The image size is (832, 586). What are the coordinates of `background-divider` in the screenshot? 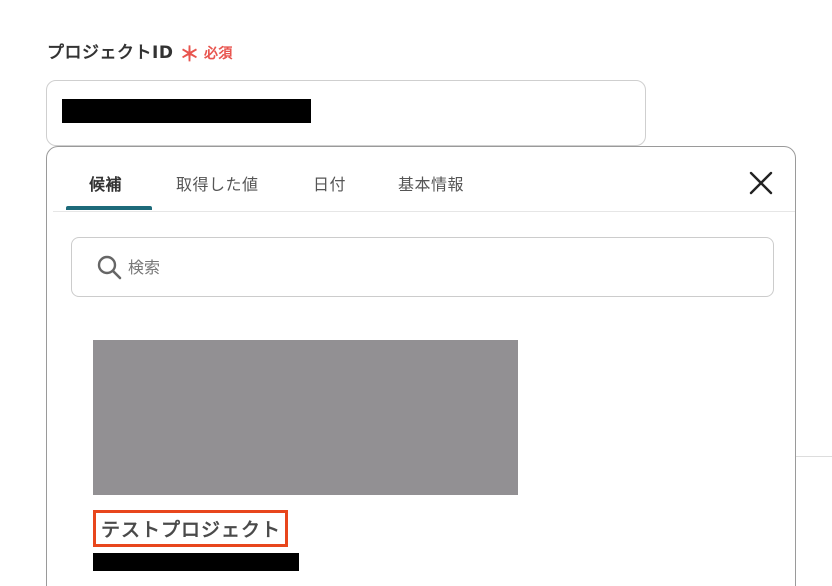 It's located at (813, 456).